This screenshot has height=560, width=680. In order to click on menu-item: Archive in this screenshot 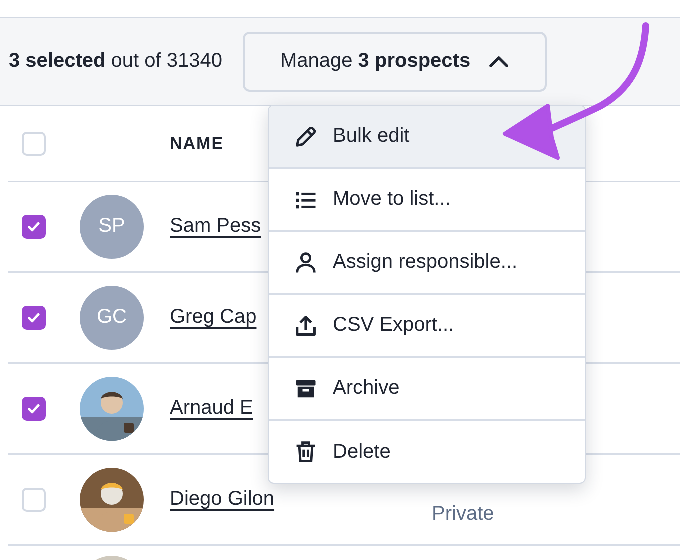, I will do `click(427, 389)`.